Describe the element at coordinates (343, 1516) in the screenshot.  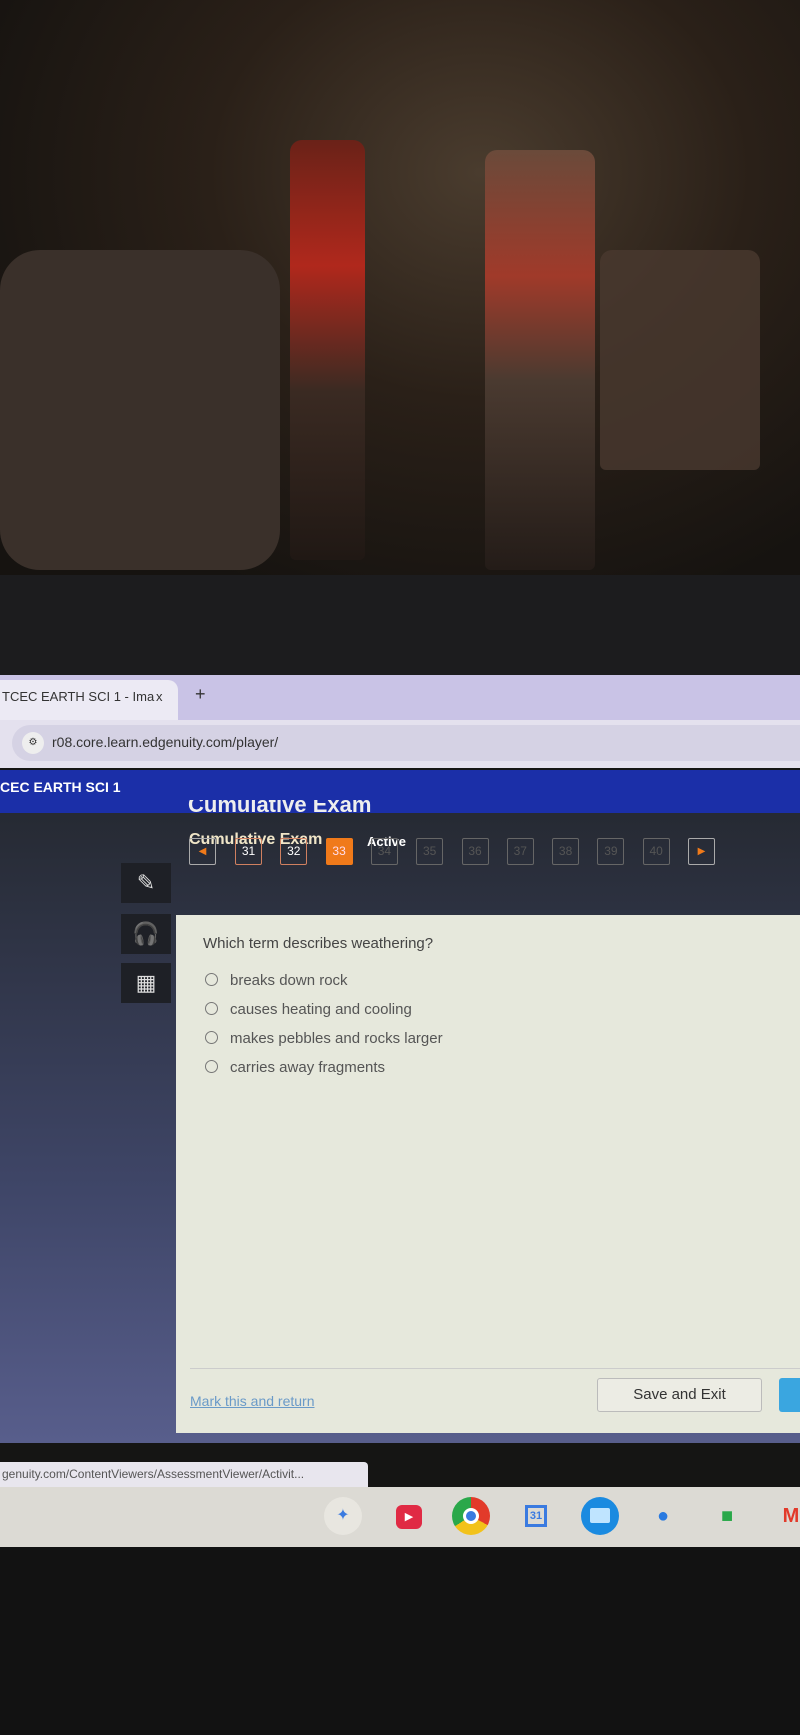
I see `gemini-icon: ✦` at that location.